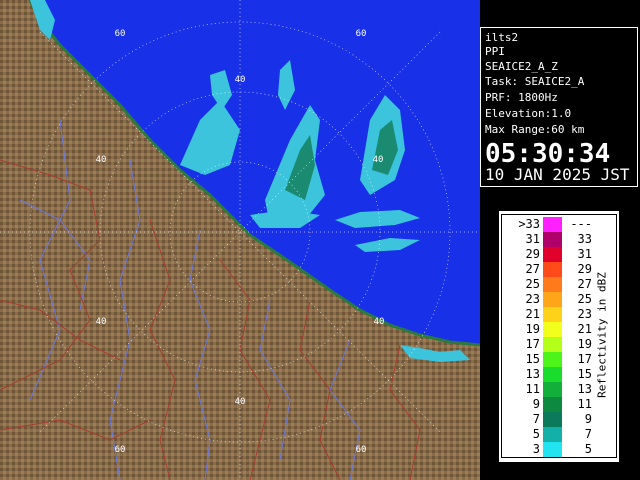  Describe the element at coordinates (240, 402) in the screenshot. I see `range-label-40-south: 40` at that location.